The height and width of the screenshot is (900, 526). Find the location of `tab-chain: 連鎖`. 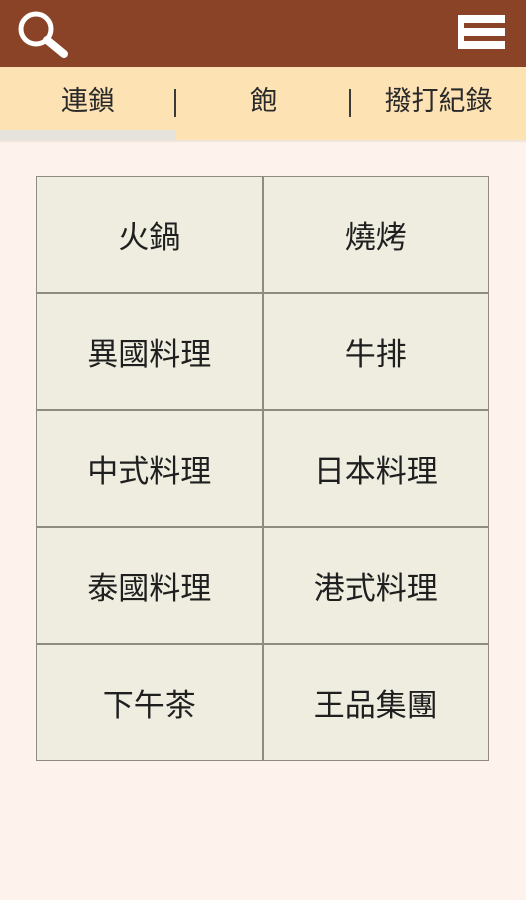

tab-chain: 連鎖 is located at coordinates (88, 102).